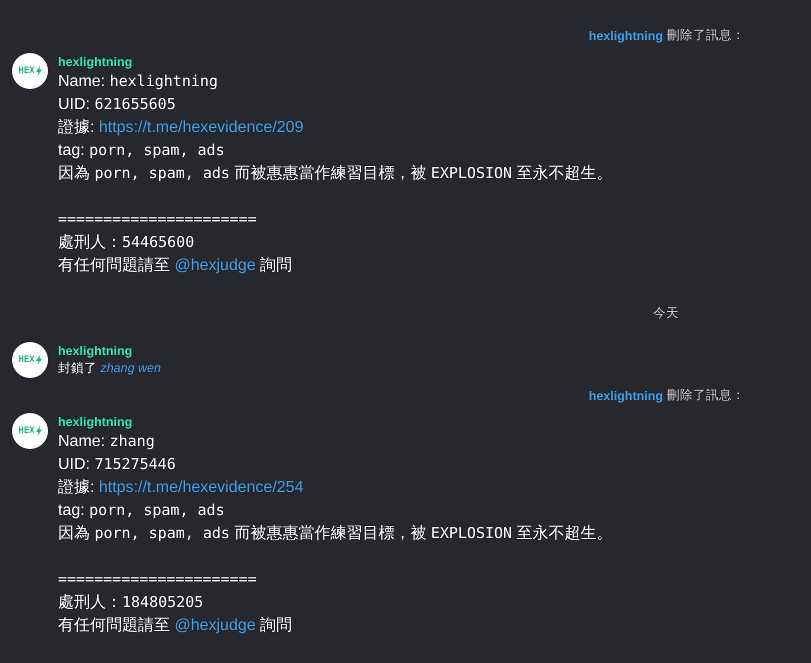  What do you see at coordinates (201, 487) in the screenshot?
I see `link: https://t.me/hexevidence/254` at bounding box center [201, 487].